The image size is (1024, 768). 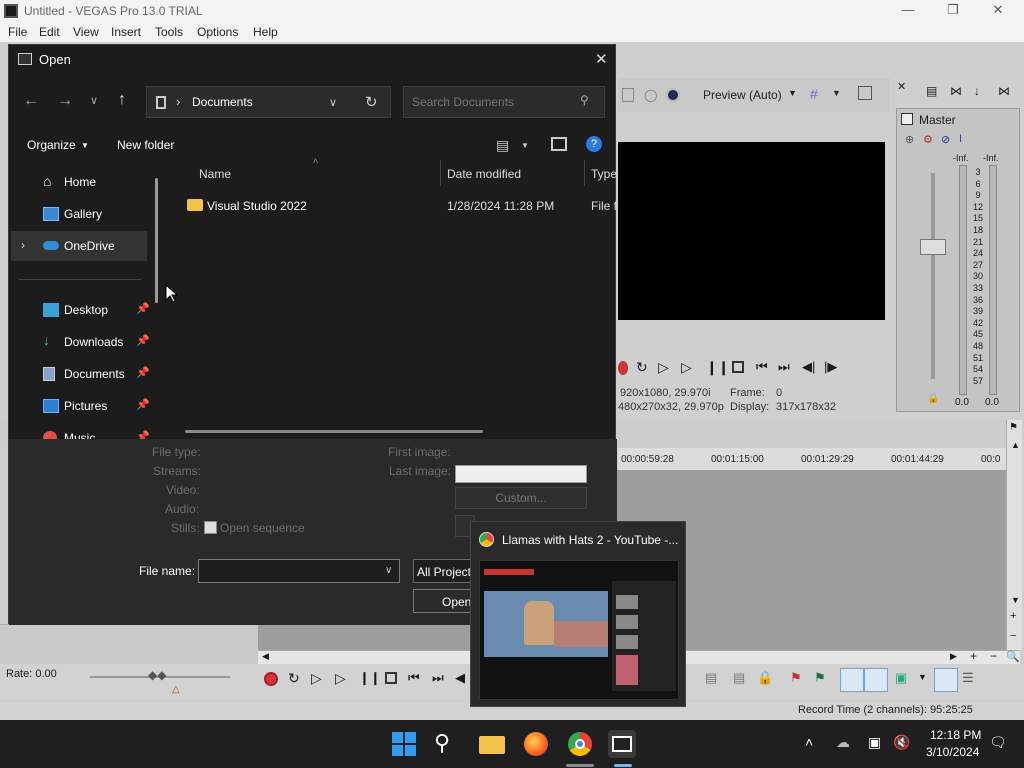 What do you see at coordinates (601, 59) in the screenshot?
I see `dialog-close-icon: ✕` at bounding box center [601, 59].